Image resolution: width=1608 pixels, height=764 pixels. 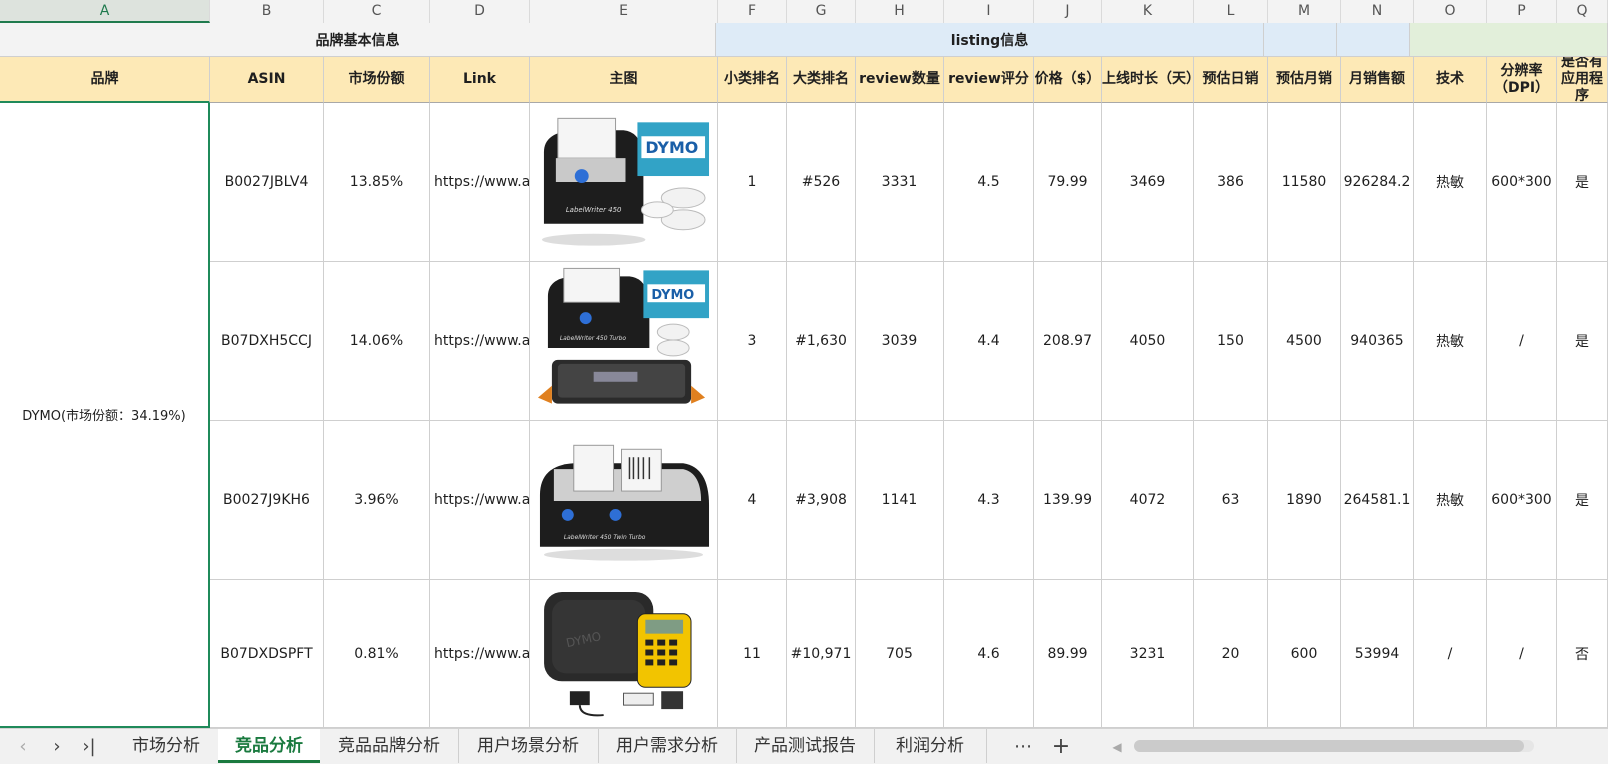 I want to click on product-image-cell: LabelWriter 450 Twin Turbo, so click(x=624, y=500).